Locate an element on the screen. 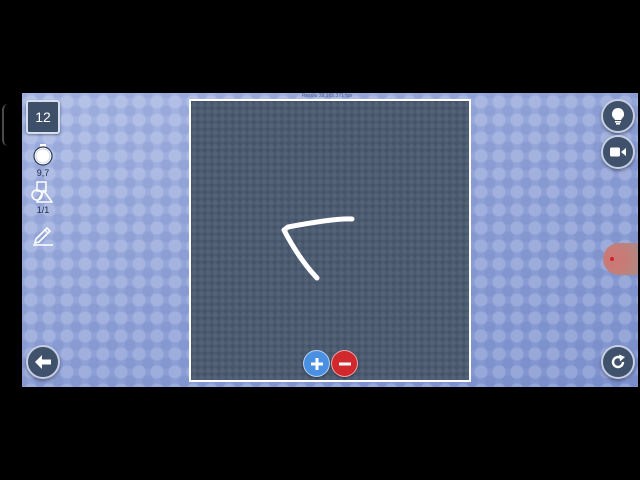 The width and height of the screenshot is (640, 480). restart-icon is located at coordinates (618, 361).